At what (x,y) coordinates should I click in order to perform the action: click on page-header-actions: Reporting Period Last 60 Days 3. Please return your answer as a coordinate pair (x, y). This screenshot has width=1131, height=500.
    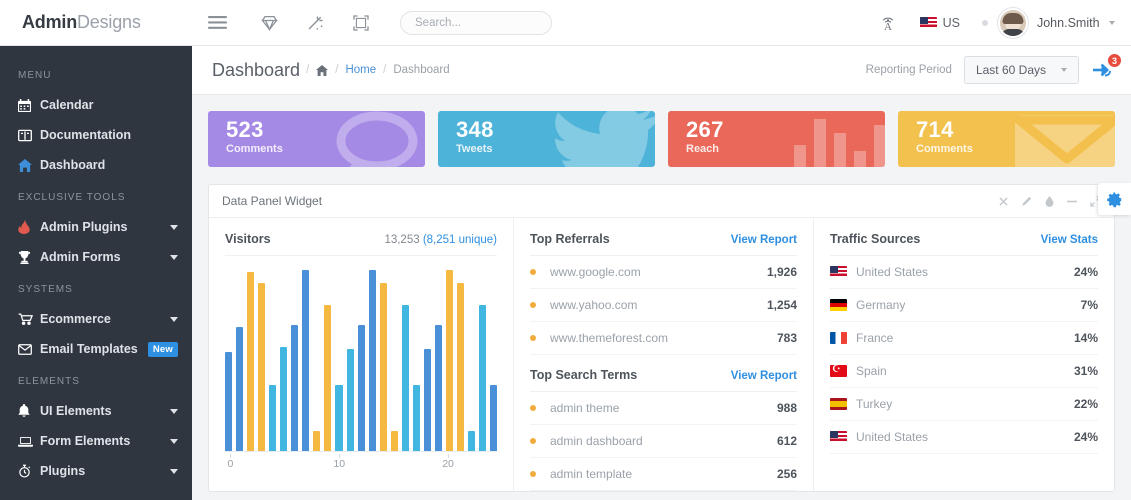
    Looking at the image, I should click on (994, 68).